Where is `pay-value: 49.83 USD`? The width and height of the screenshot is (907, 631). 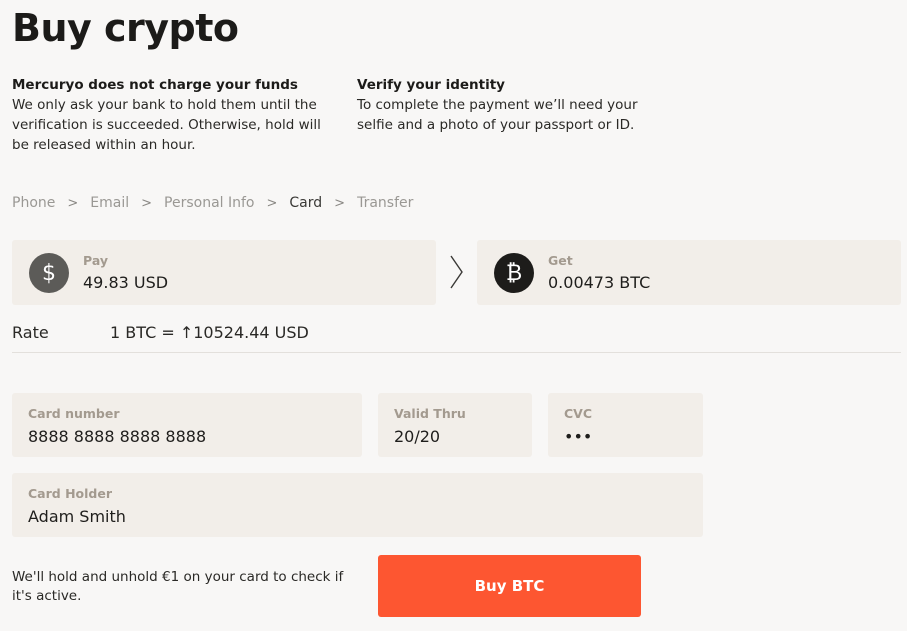 pay-value: 49.83 USD is located at coordinates (126, 282).